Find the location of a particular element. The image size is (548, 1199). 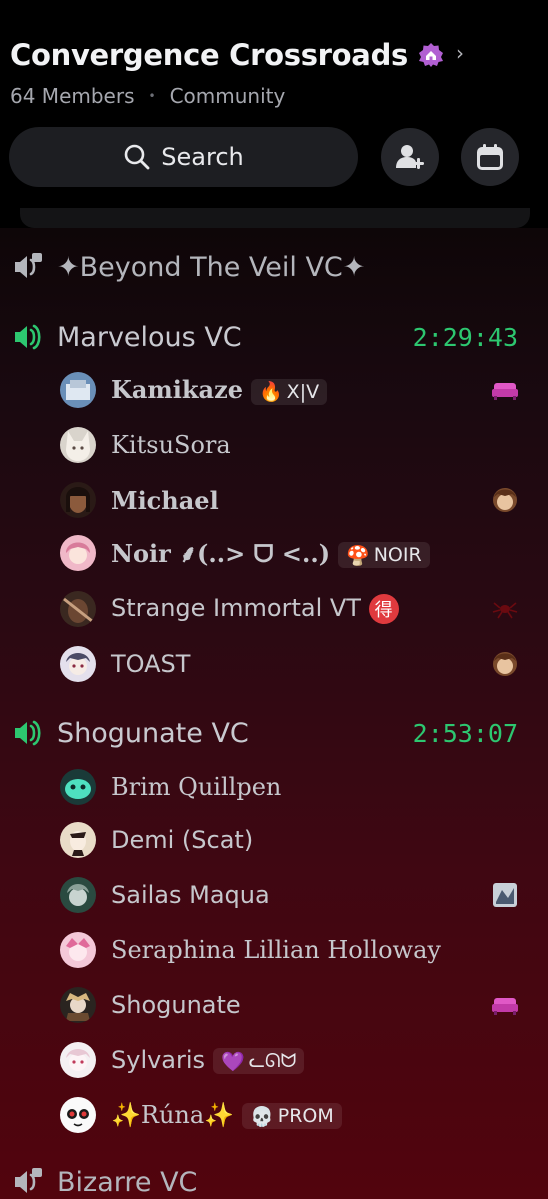

voice-member: Seraphina Lillian Holloway is located at coordinates (274, 950).